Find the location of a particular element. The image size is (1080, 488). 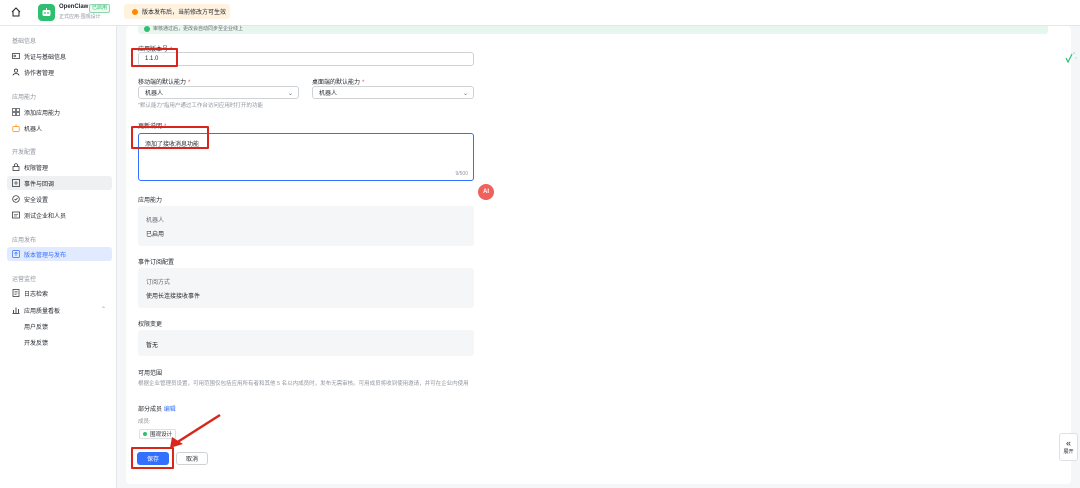

sidebar-item-label: 安全设置 is located at coordinates (36, 200).